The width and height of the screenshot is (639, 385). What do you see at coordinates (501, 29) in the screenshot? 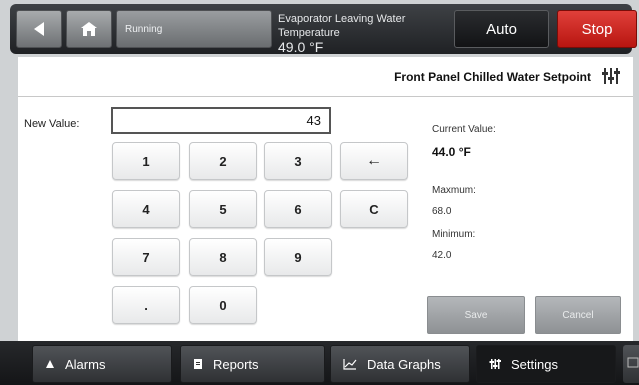
I see `auto-button: Auto` at bounding box center [501, 29].